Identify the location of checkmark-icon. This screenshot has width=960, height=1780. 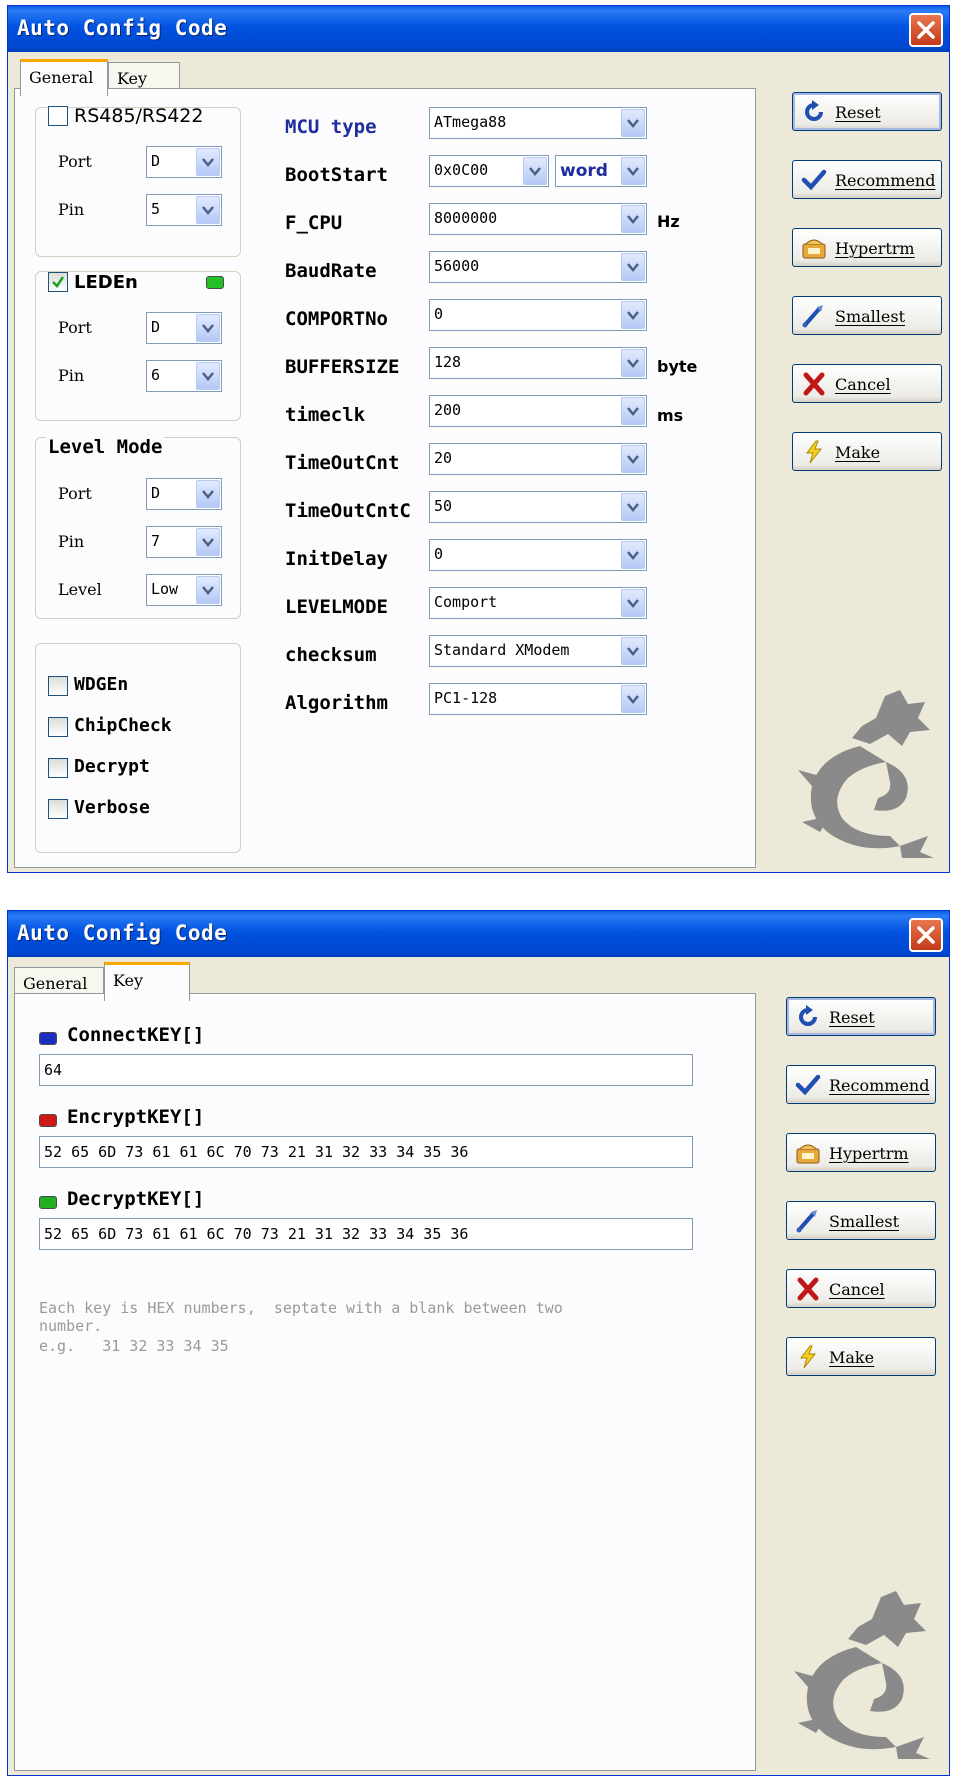
(814, 180).